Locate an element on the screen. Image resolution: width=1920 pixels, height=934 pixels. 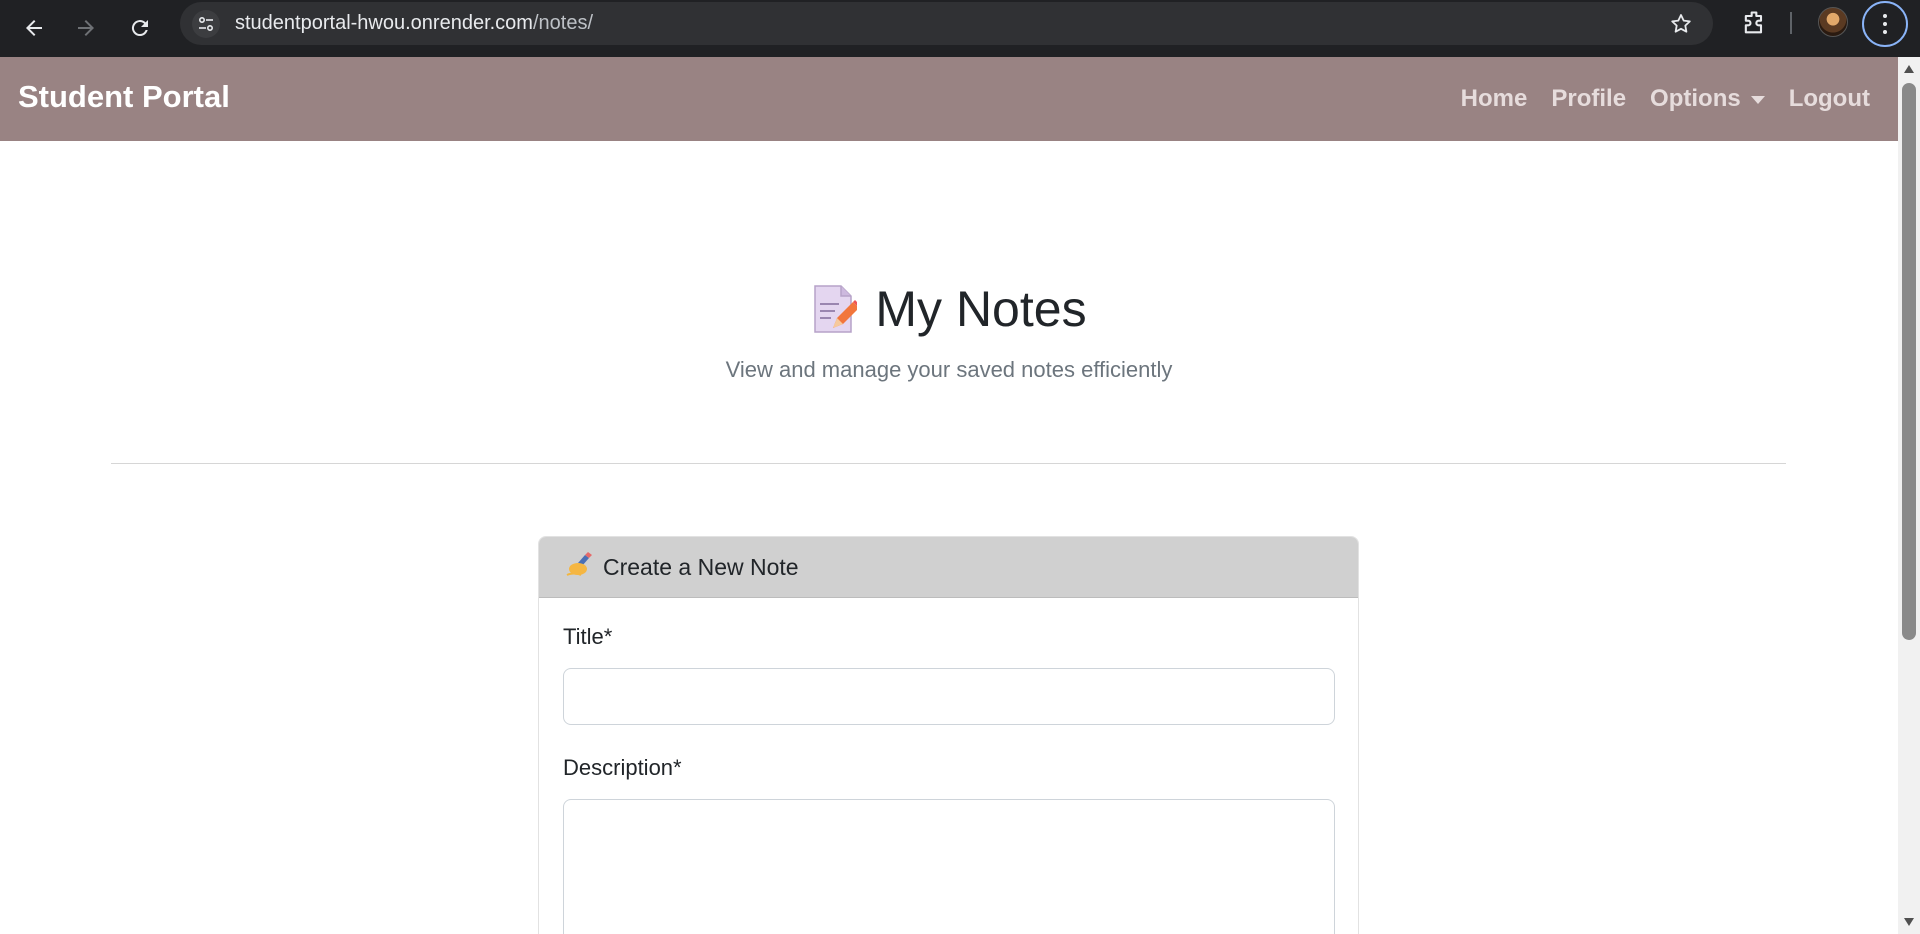
card-title: Create a New Note is located at coordinates (701, 566).